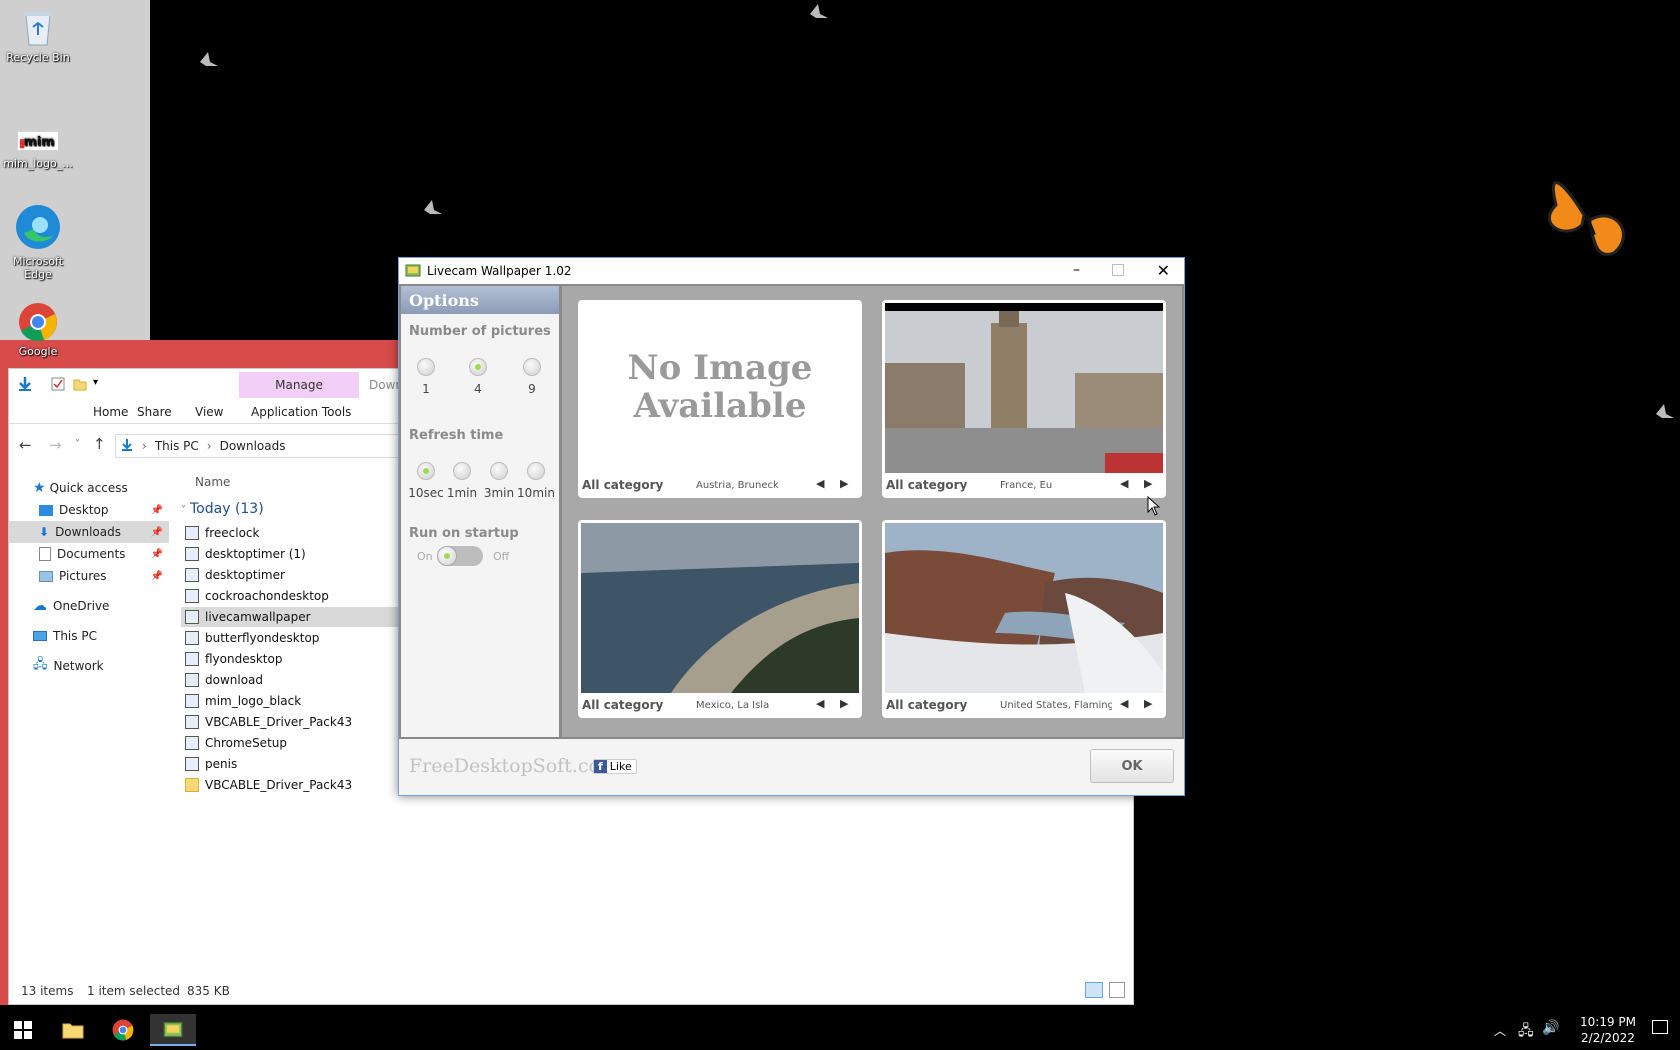  What do you see at coordinates (23, 1030) in the screenshot?
I see `start-button` at bounding box center [23, 1030].